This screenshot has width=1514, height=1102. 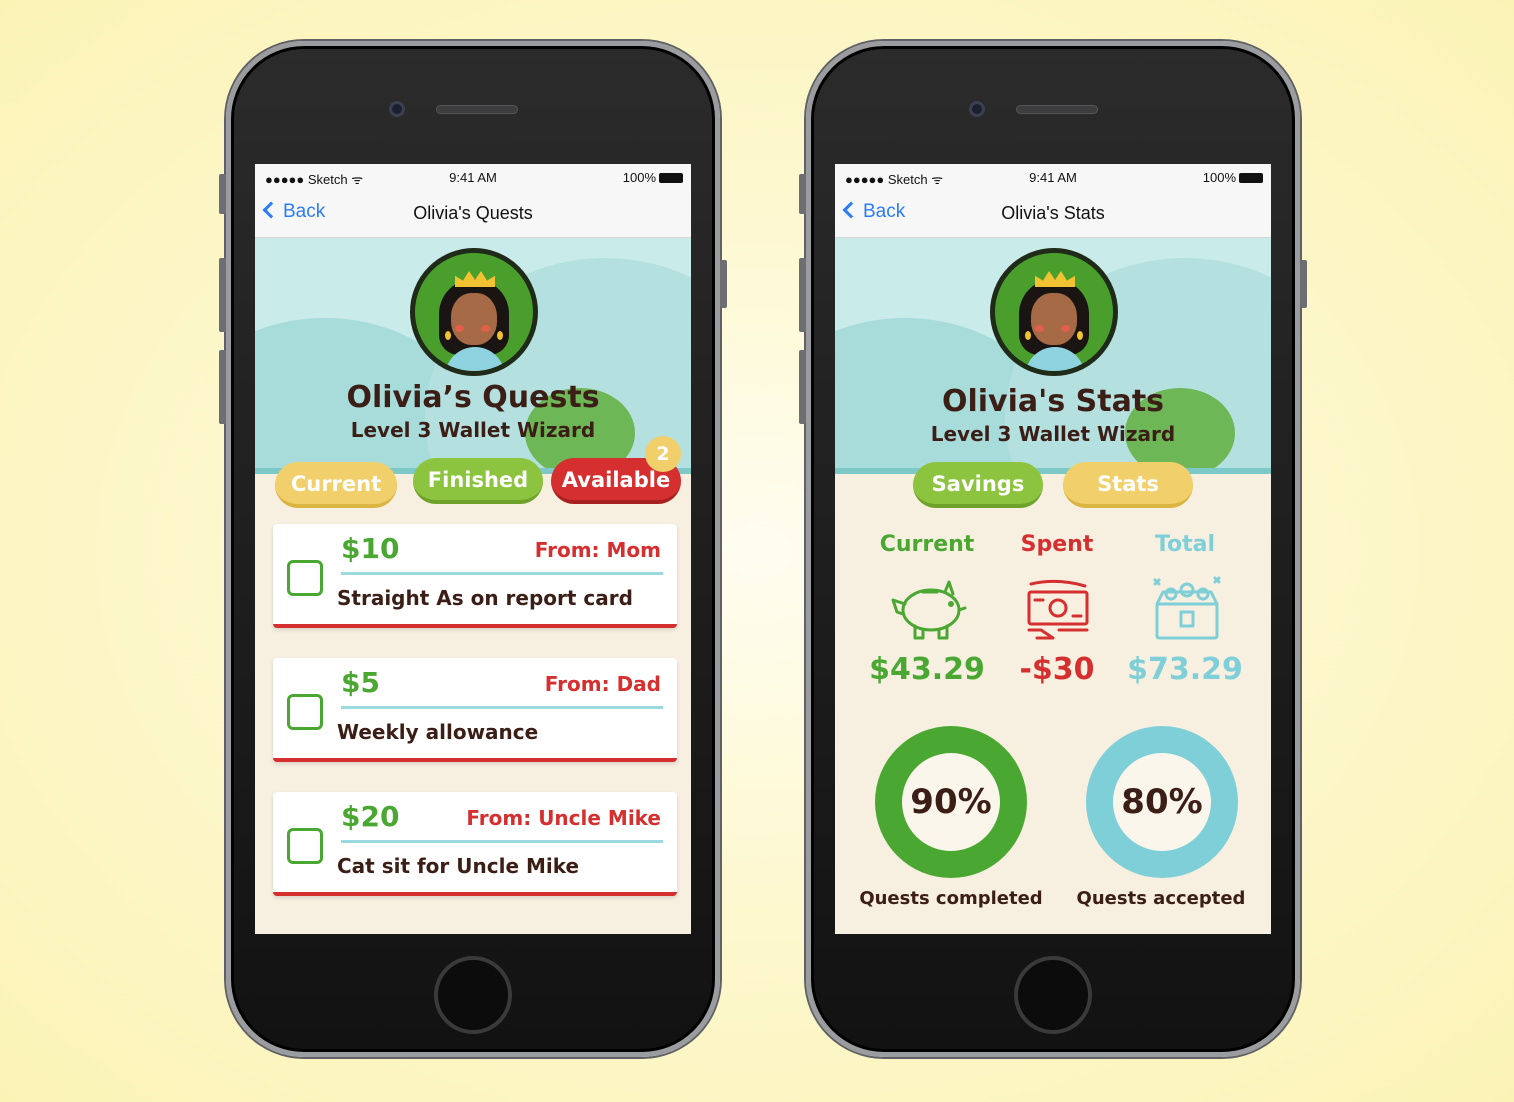 What do you see at coordinates (1185, 544) in the screenshot?
I see `stat-label-total: Total` at bounding box center [1185, 544].